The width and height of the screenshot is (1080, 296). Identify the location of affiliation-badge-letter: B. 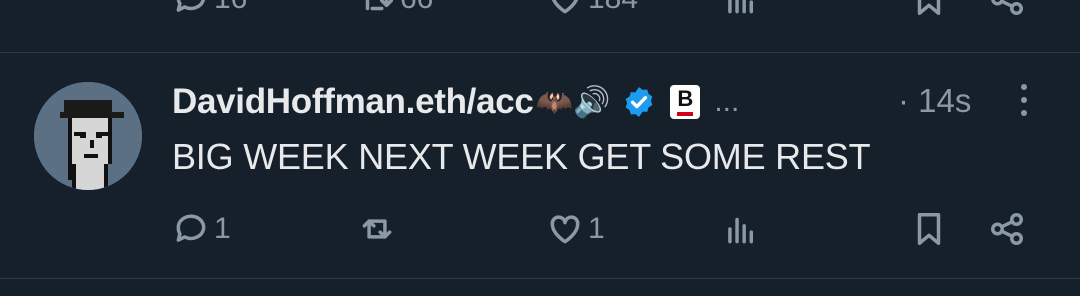
(685, 98).